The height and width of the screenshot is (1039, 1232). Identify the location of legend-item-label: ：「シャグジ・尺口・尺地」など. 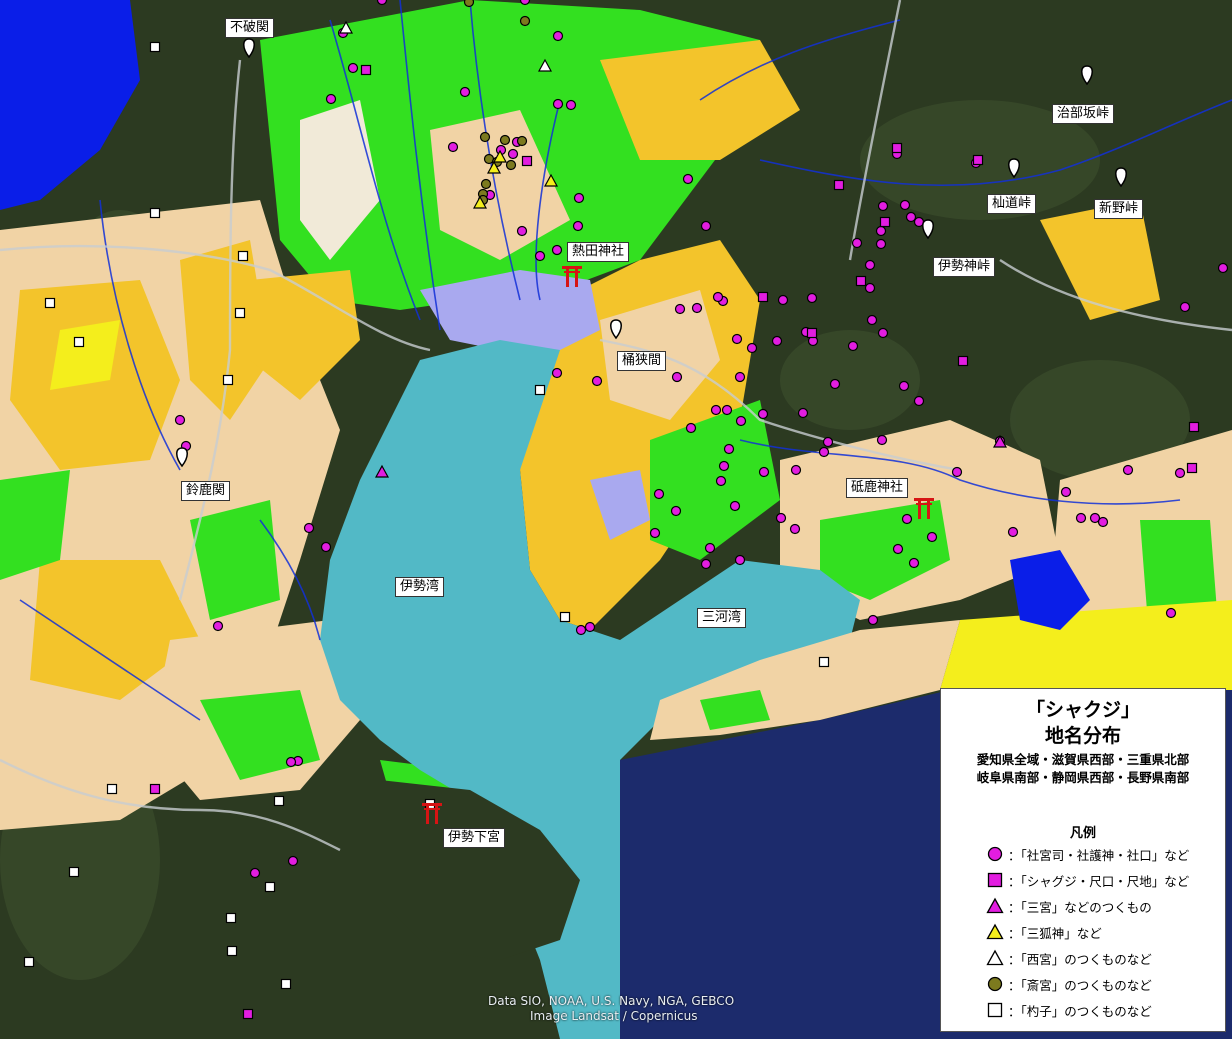
(1099, 881).